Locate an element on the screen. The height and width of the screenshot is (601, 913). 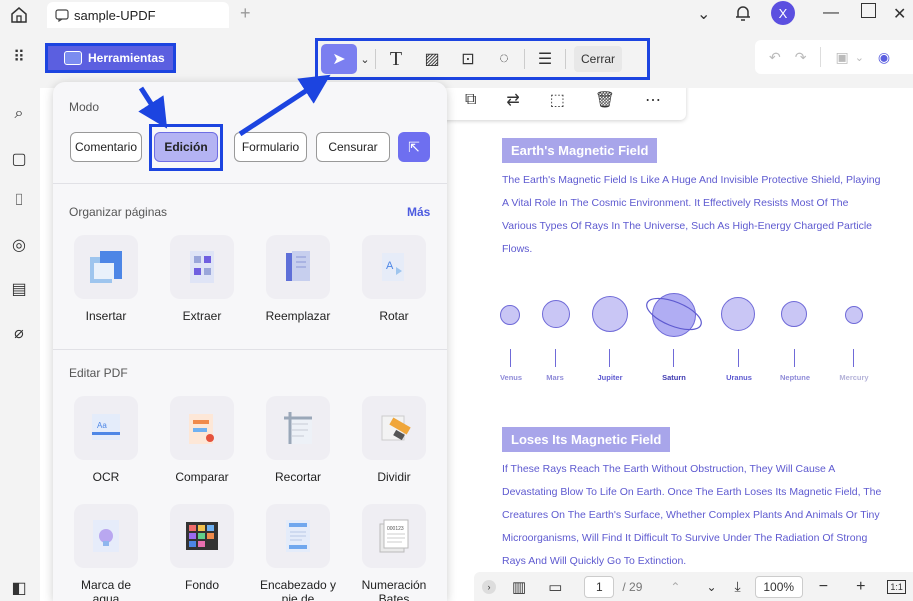
select-cursor-button: ➤ is located at coordinates (339, 59).